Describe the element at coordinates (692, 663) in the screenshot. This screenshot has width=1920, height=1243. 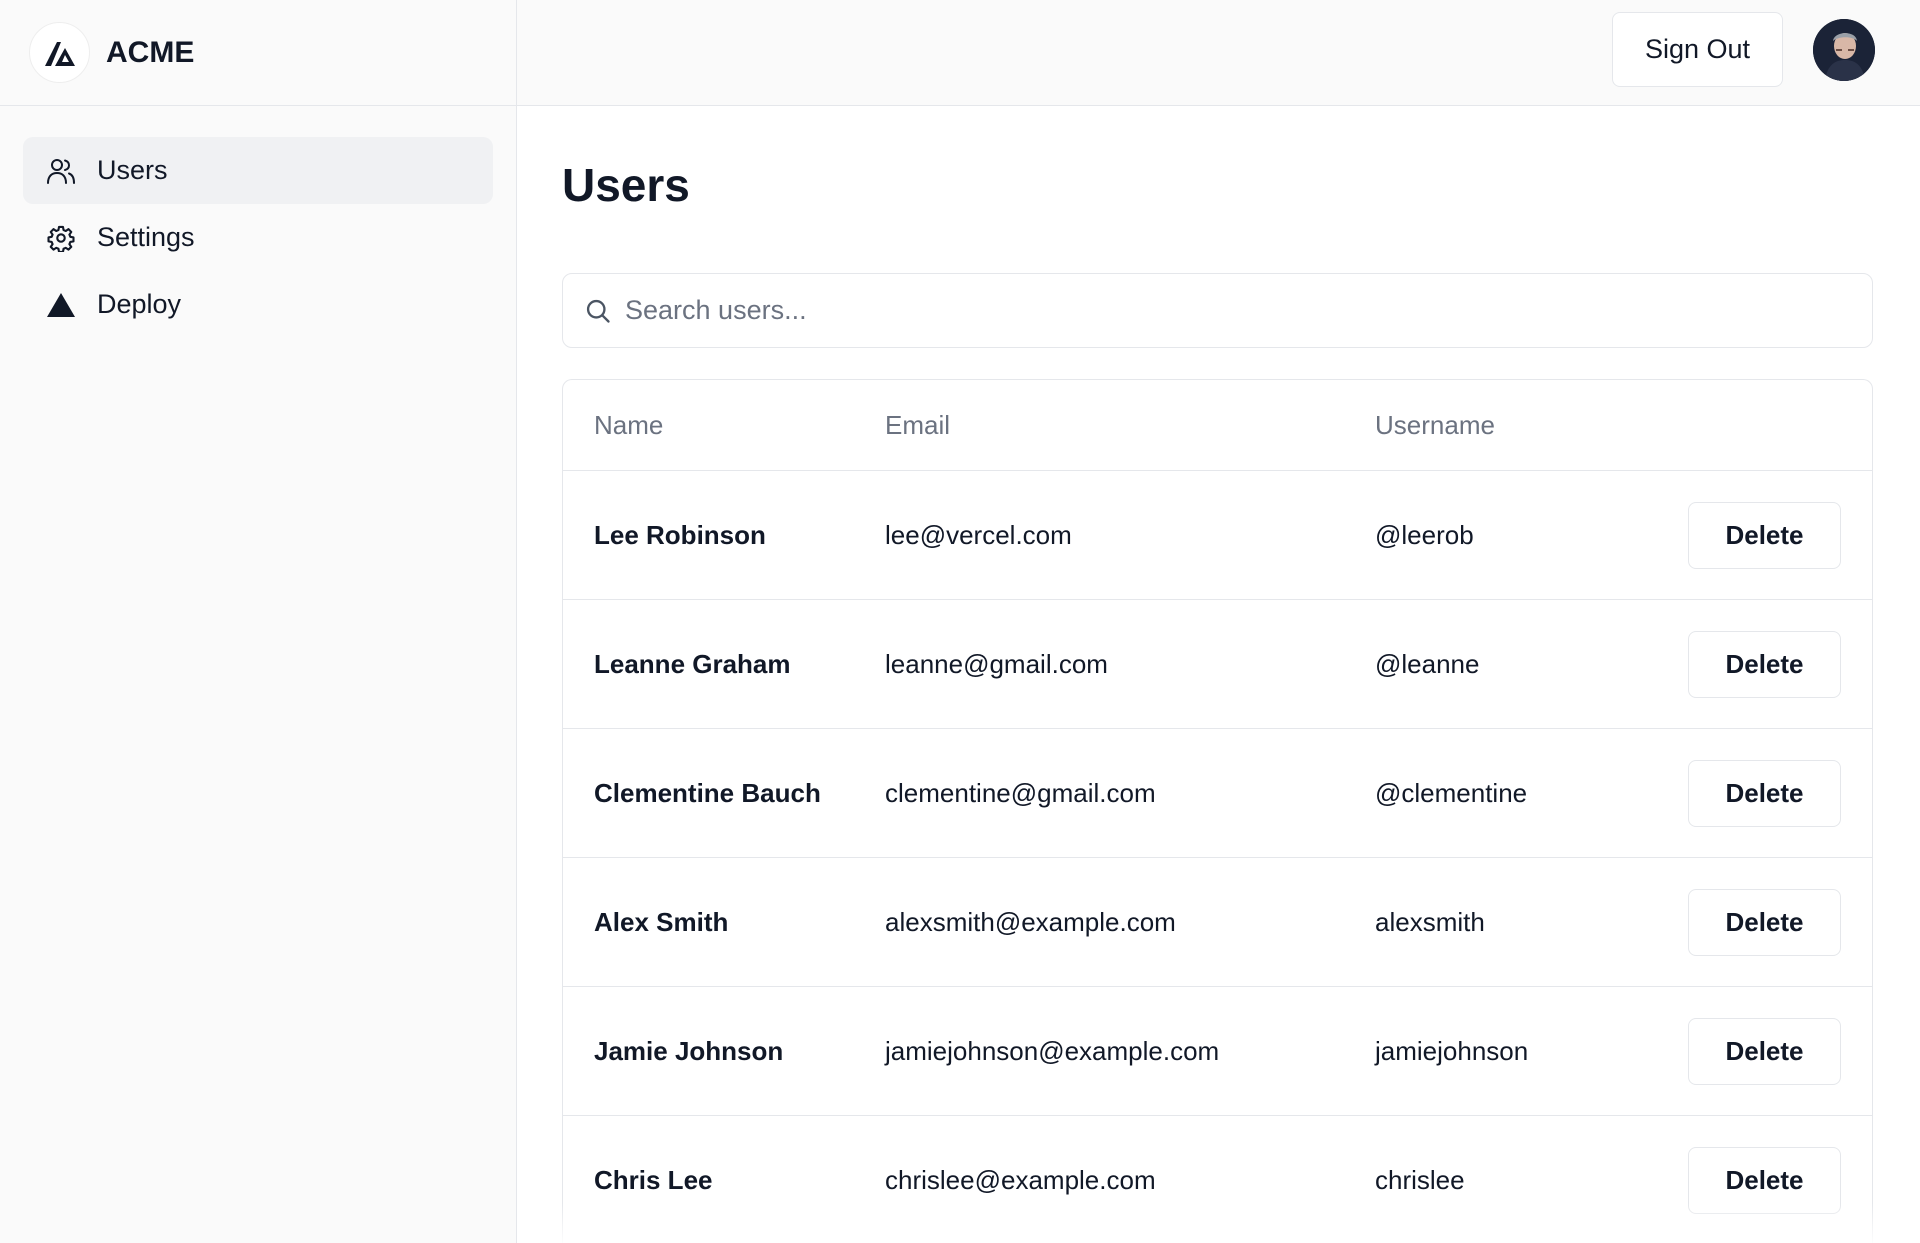
I see `user-name: Leanne Graham` at that location.